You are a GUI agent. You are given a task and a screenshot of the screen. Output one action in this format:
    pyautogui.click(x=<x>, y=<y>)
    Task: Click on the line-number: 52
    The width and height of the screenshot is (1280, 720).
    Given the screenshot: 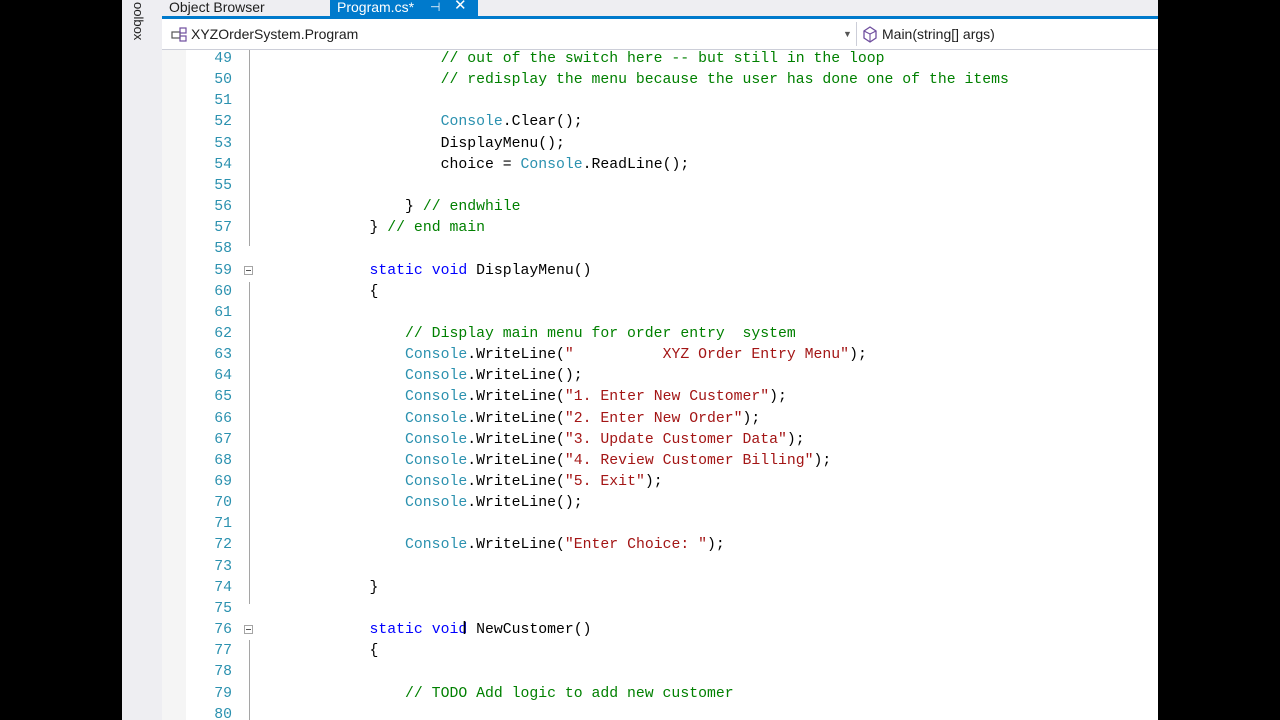 What is the action you would take?
    pyautogui.click(x=223, y=122)
    